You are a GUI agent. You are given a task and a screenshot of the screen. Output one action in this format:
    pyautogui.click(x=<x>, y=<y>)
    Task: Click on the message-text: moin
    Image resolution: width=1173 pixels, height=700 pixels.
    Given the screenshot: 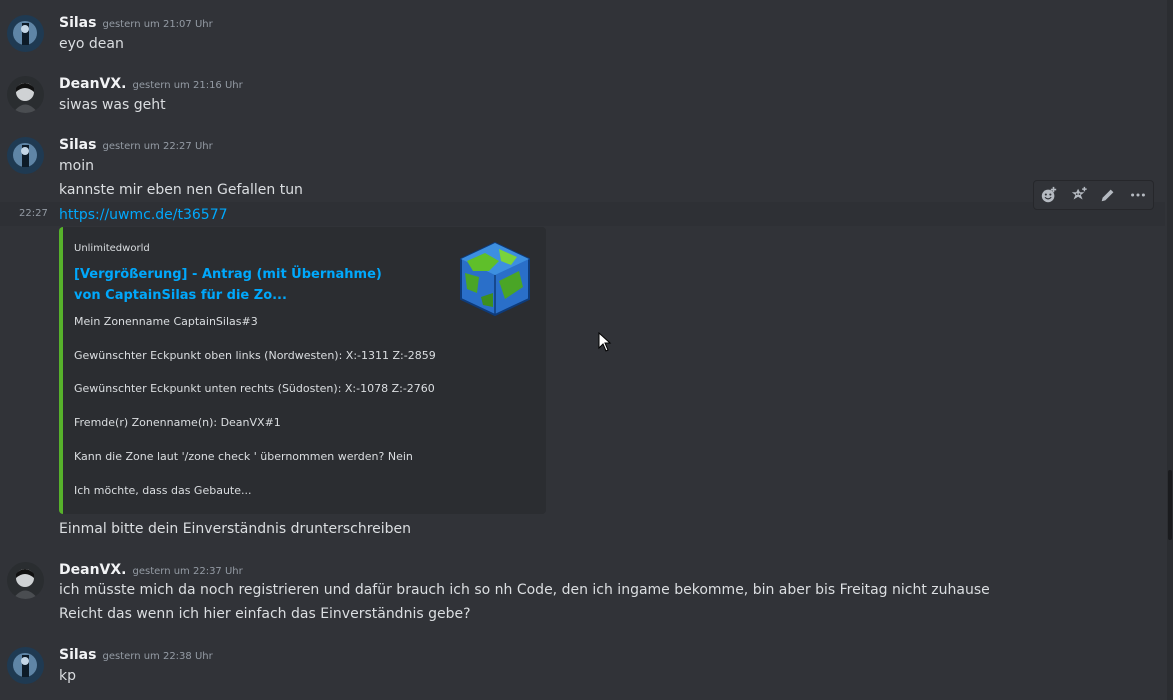 What is the action you would take?
    pyautogui.click(x=76, y=166)
    